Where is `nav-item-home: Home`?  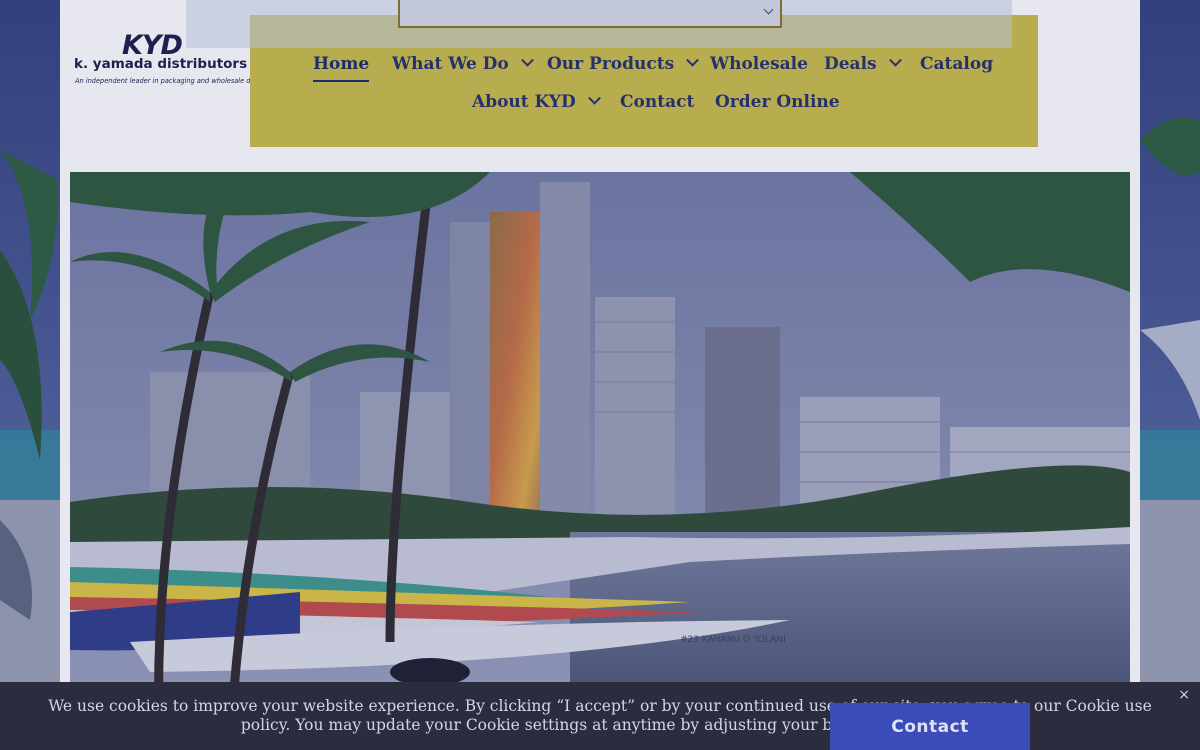 nav-item-home: Home is located at coordinates (341, 68).